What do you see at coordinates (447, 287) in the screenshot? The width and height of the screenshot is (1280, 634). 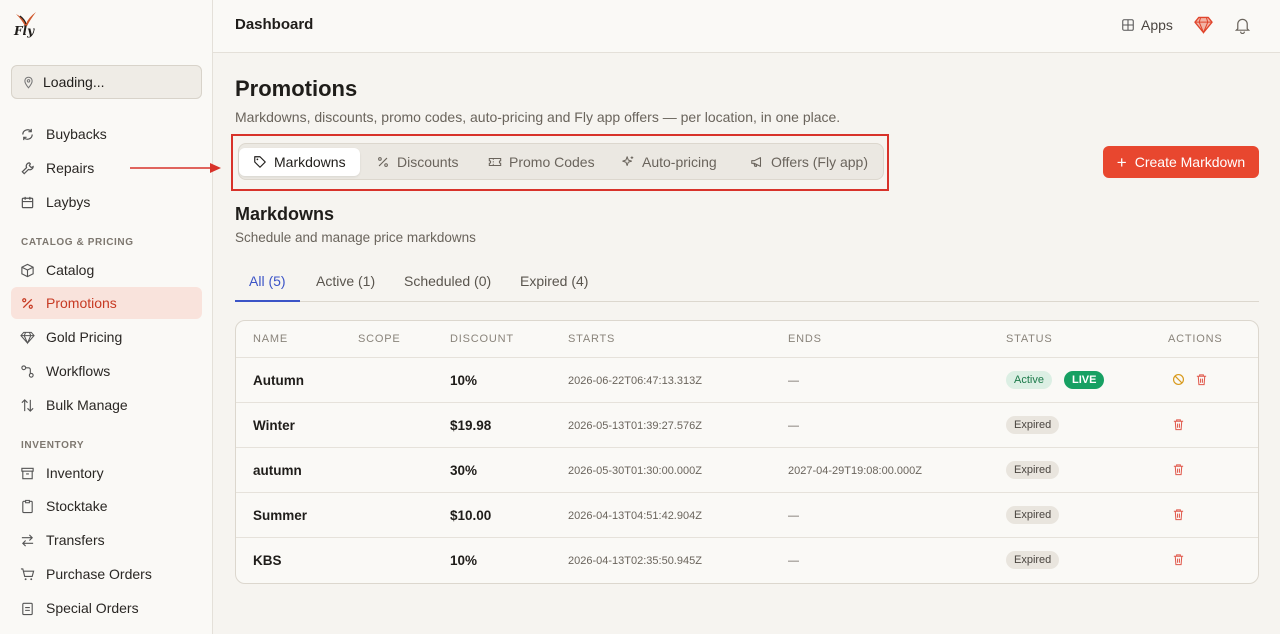 I see `subtab-scheduled: Scheduled (0)` at bounding box center [447, 287].